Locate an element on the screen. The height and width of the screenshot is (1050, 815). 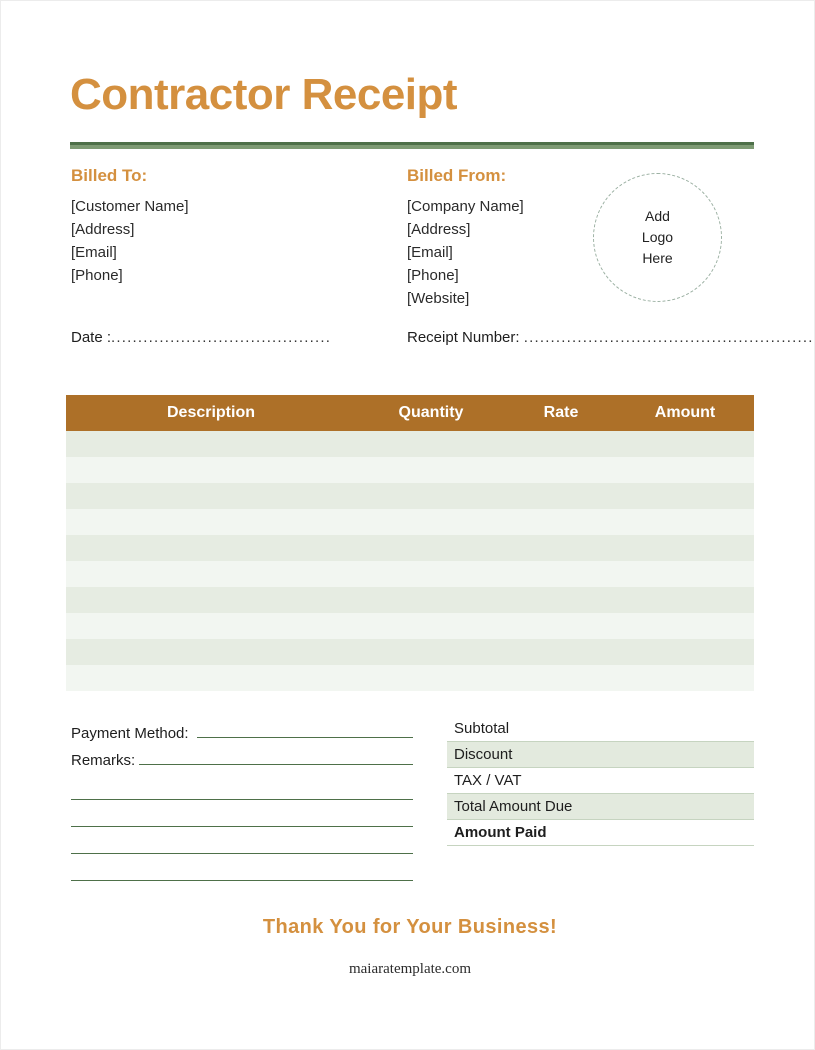
totals-row-total-amount-due: Total Amount Due is located at coordinates (600, 807).